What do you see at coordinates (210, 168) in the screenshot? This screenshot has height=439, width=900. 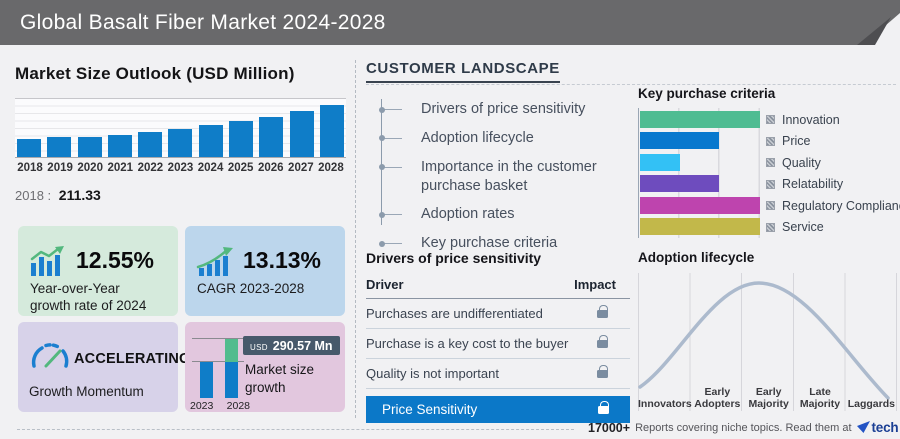 I see `market-year-label: 2024` at bounding box center [210, 168].